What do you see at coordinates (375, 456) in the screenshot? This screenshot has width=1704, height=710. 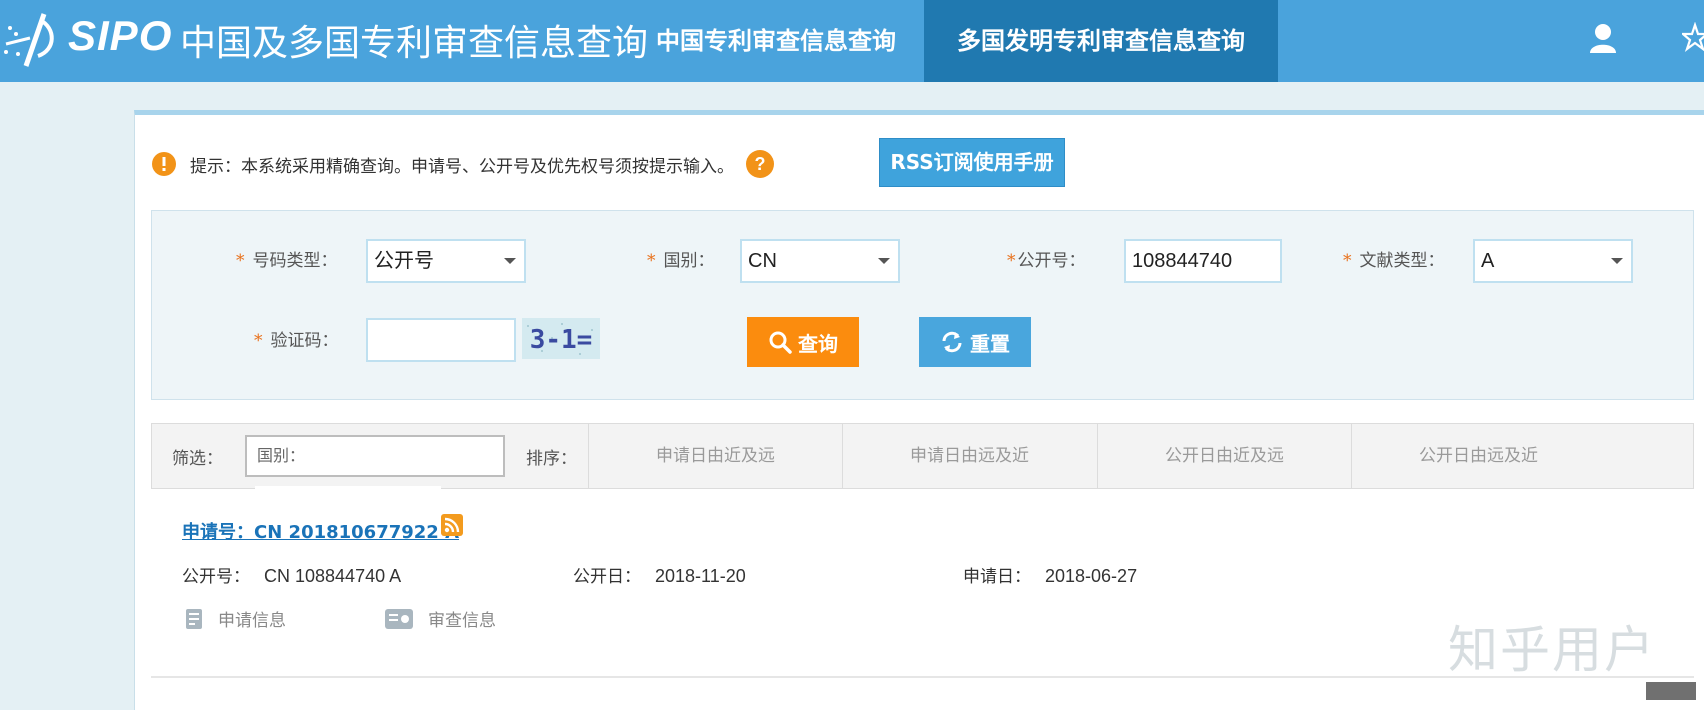 I see `country-filter-input: 国别：` at bounding box center [375, 456].